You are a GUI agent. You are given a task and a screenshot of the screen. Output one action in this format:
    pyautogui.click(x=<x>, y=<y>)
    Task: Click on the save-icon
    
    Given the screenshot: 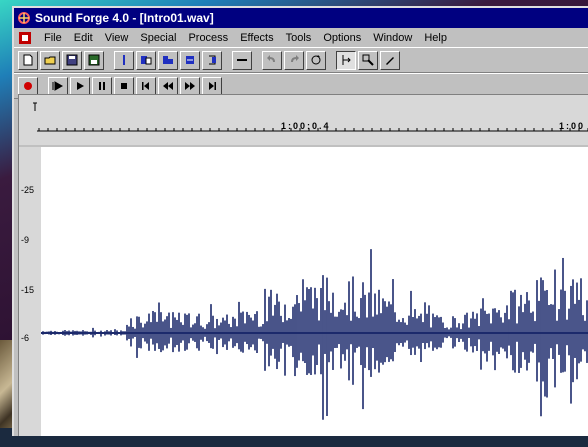 What is the action you would take?
    pyautogui.click(x=72, y=60)
    